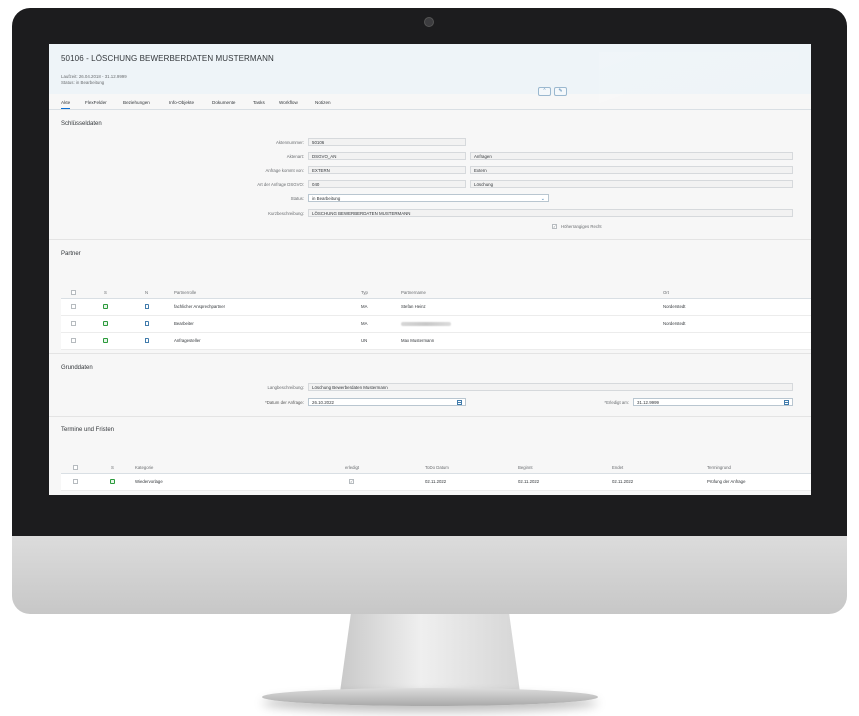 The width and height of the screenshot is (859, 716). Describe the element at coordinates (94, 76) in the screenshot. I see `laufzeit-text: Laufzeit: 26.04.2018 - 31.12.9999` at that location.